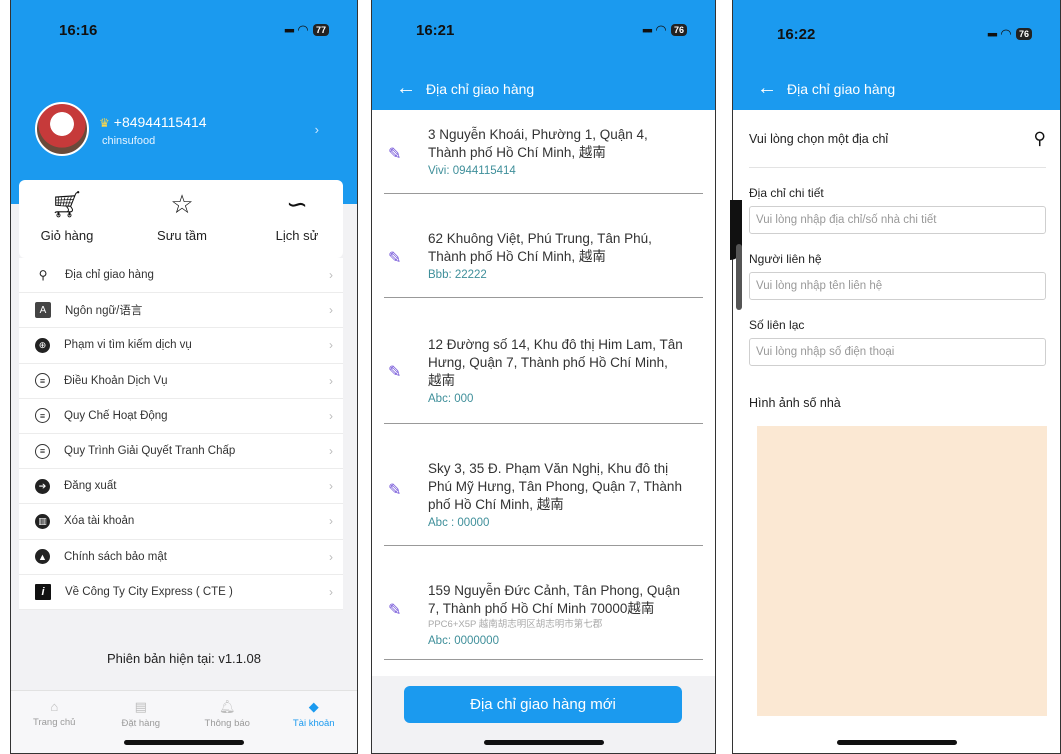  Describe the element at coordinates (181, 416) in the screenshot. I see `menu-item-regulations: ≡ Quy Chế Hoạt Động ›` at that location.